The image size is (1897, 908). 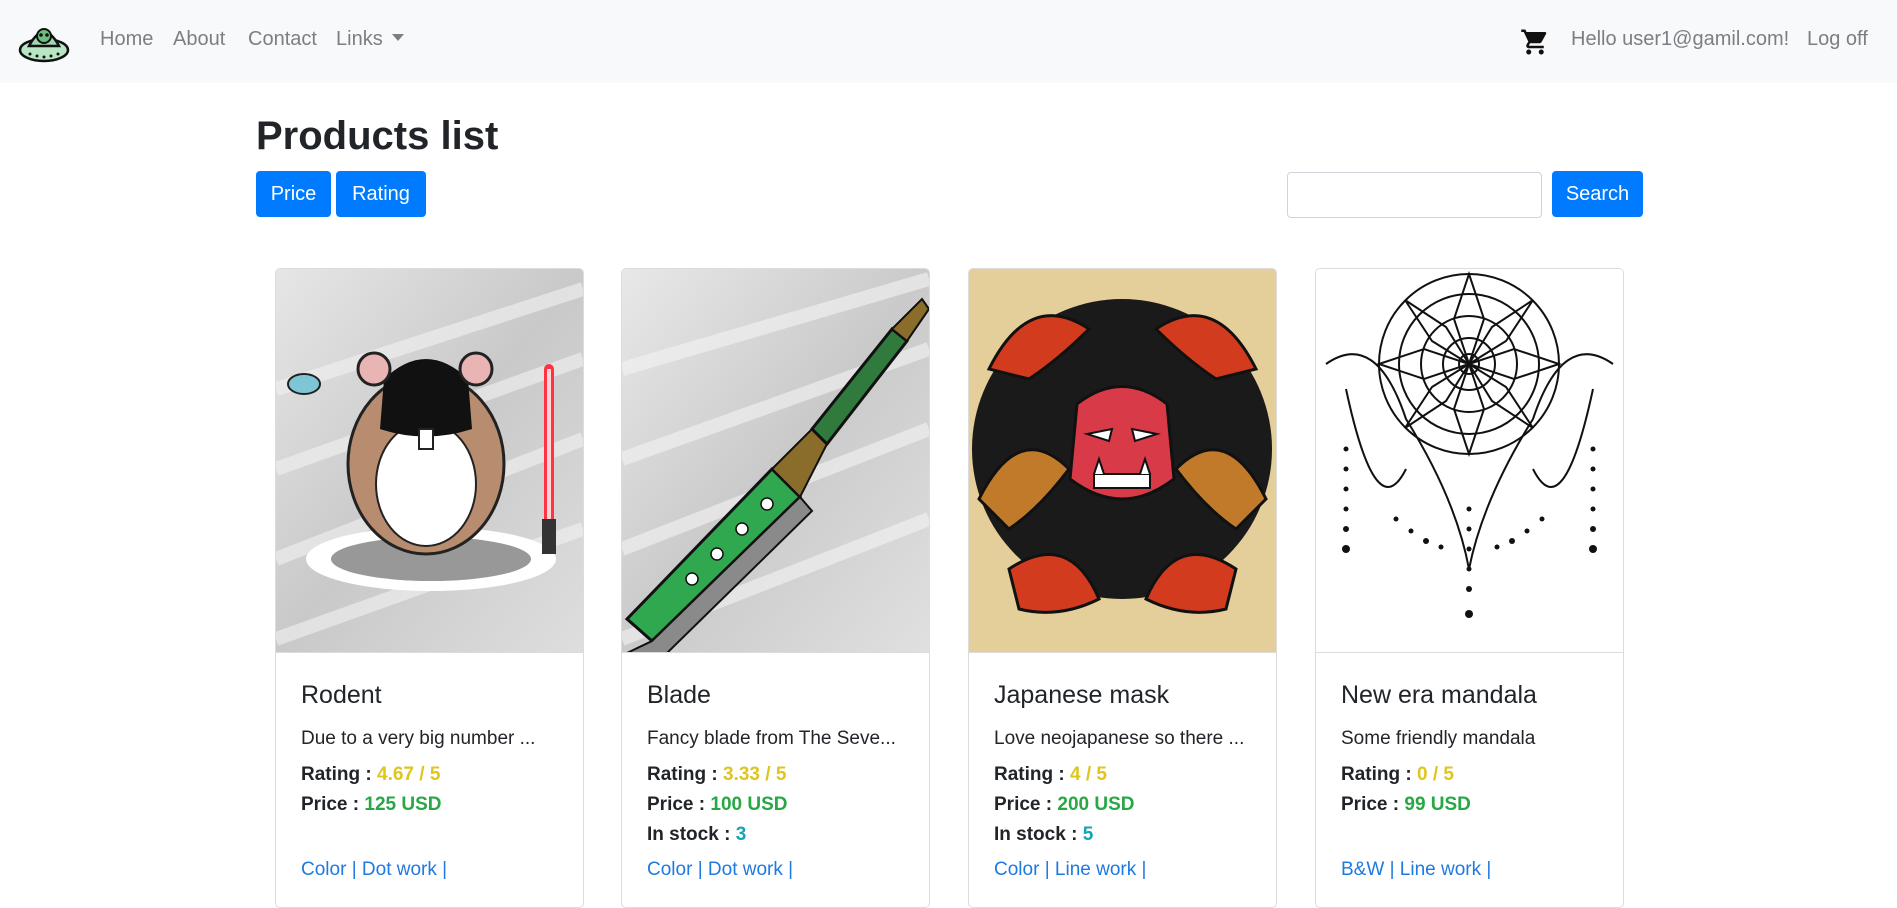 What do you see at coordinates (1081, 695) in the screenshot?
I see `product-title: Japanese mask` at bounding box center [1081, 695].